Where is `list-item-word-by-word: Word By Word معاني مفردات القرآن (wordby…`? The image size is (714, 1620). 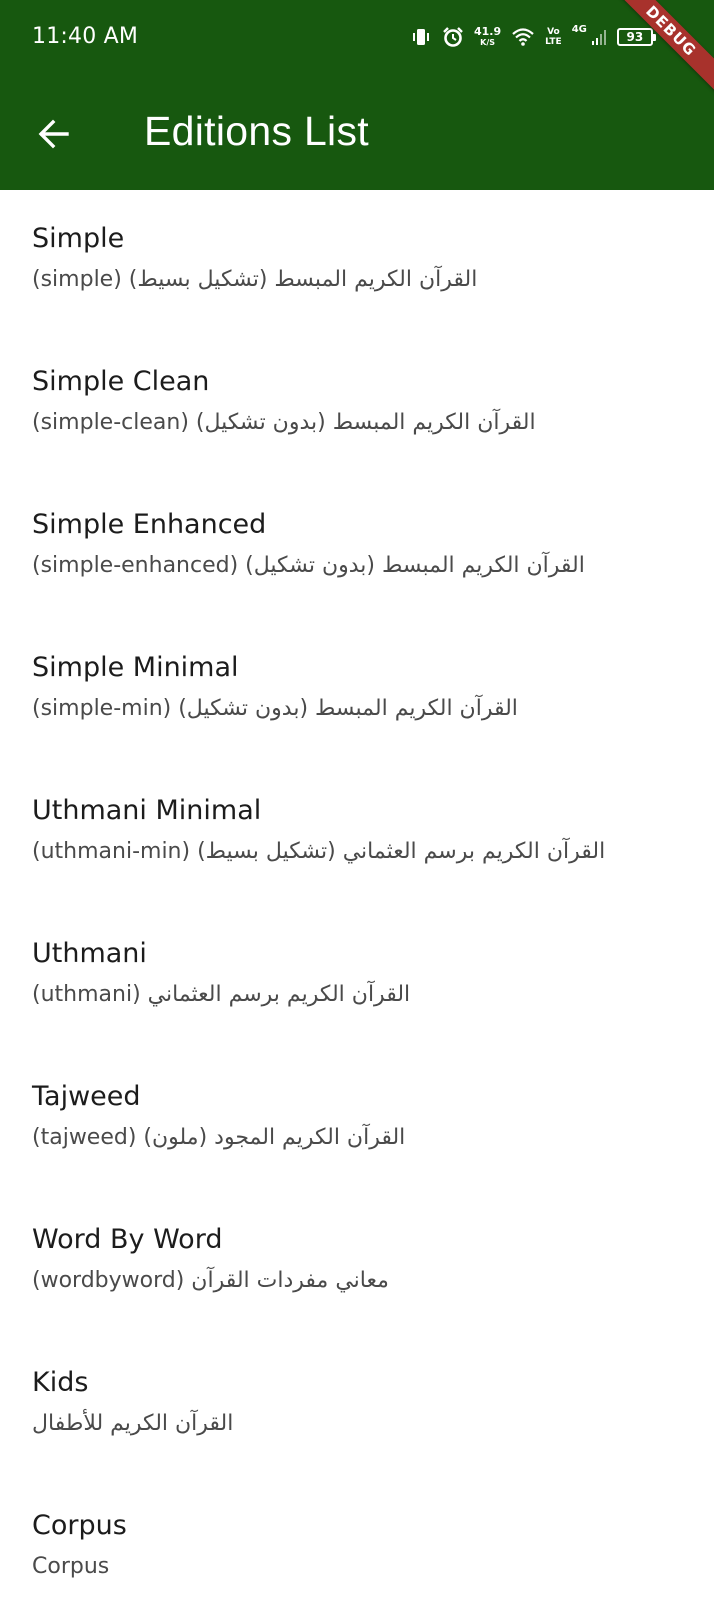 list-item-word-by-word: Word By Word معاني مفردات القرآن (wordby… is located at coordinates (357, 1262).